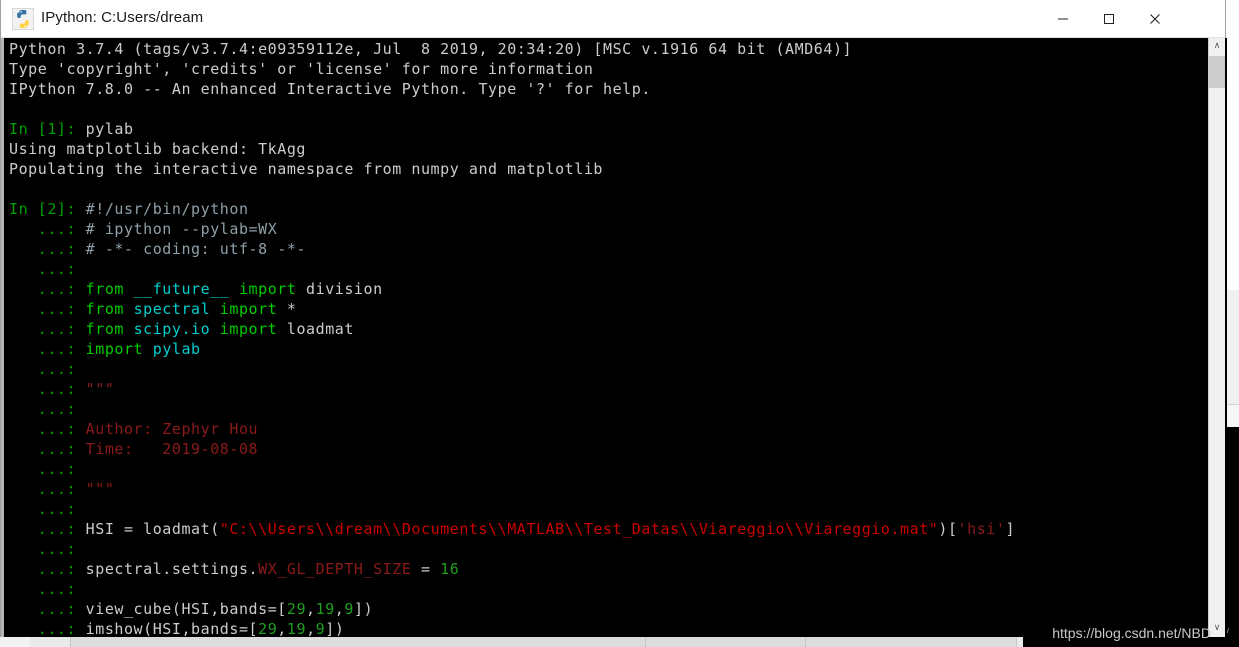 This screenshot has width=1239, height=647. What do you see at coordinates (176, 309) in the screenshot?
I see `code-token-module: spectral` at bounding box center [176, 309].